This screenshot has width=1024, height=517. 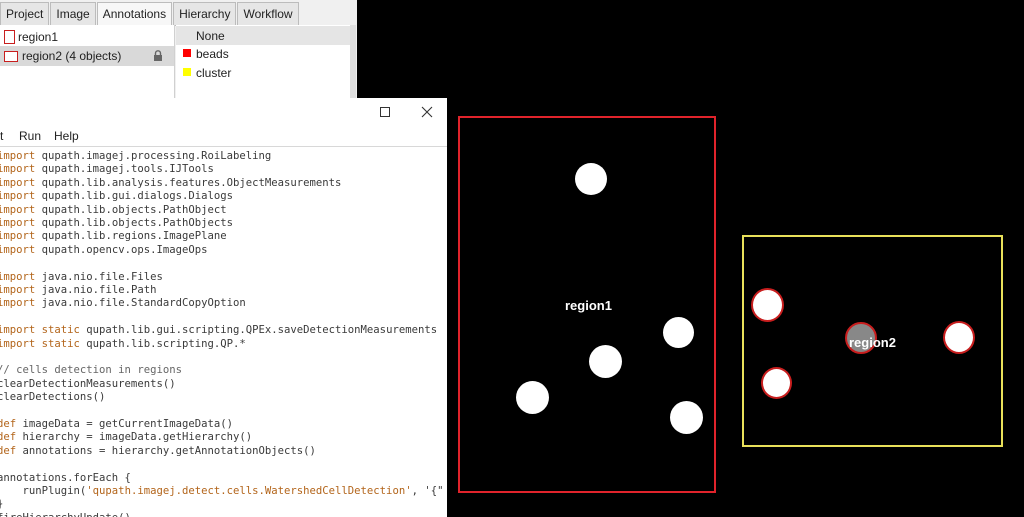 I want to click on close-icon, so click(x=427, y=112).